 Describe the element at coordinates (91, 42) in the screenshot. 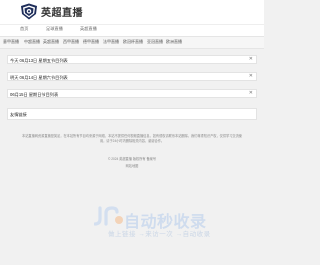

I see `nav-item-bundesliga: 德甲直播` at that location.